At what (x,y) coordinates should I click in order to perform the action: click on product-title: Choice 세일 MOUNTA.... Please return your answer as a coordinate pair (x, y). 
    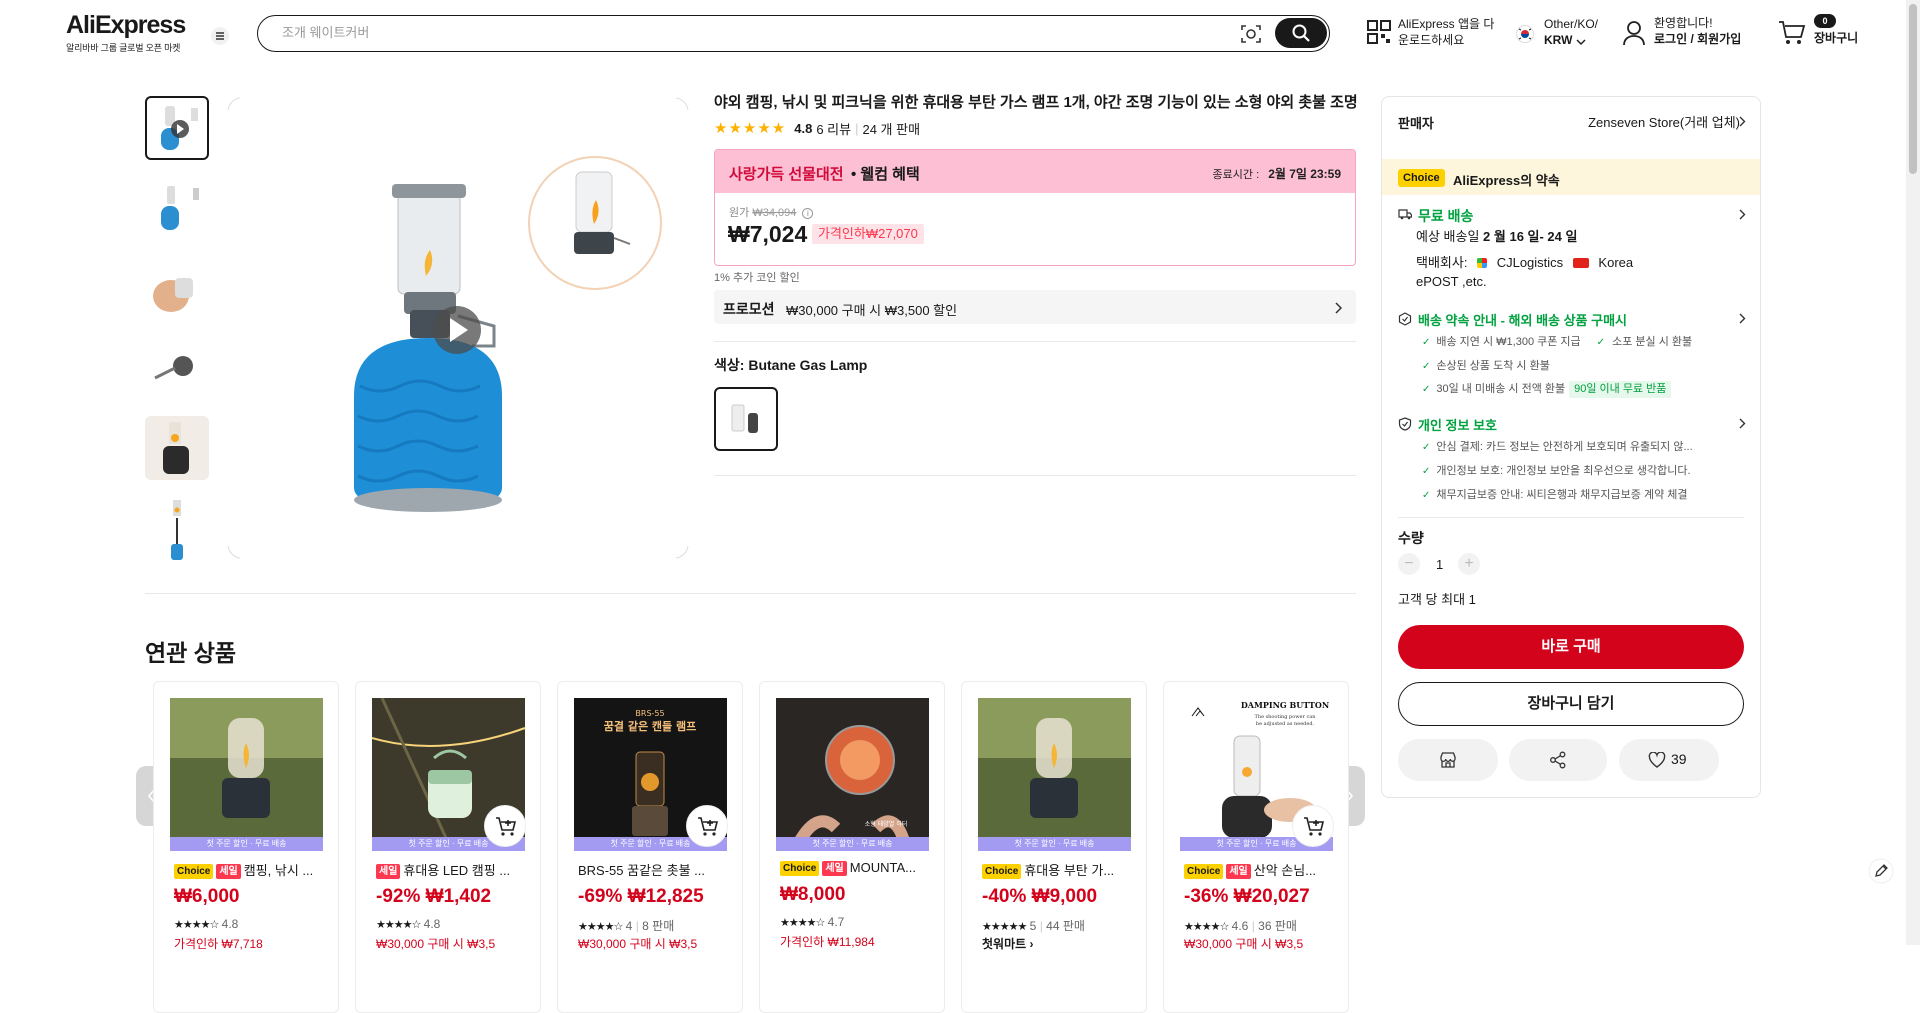
    Looking at the image, I should click on (860, 868).